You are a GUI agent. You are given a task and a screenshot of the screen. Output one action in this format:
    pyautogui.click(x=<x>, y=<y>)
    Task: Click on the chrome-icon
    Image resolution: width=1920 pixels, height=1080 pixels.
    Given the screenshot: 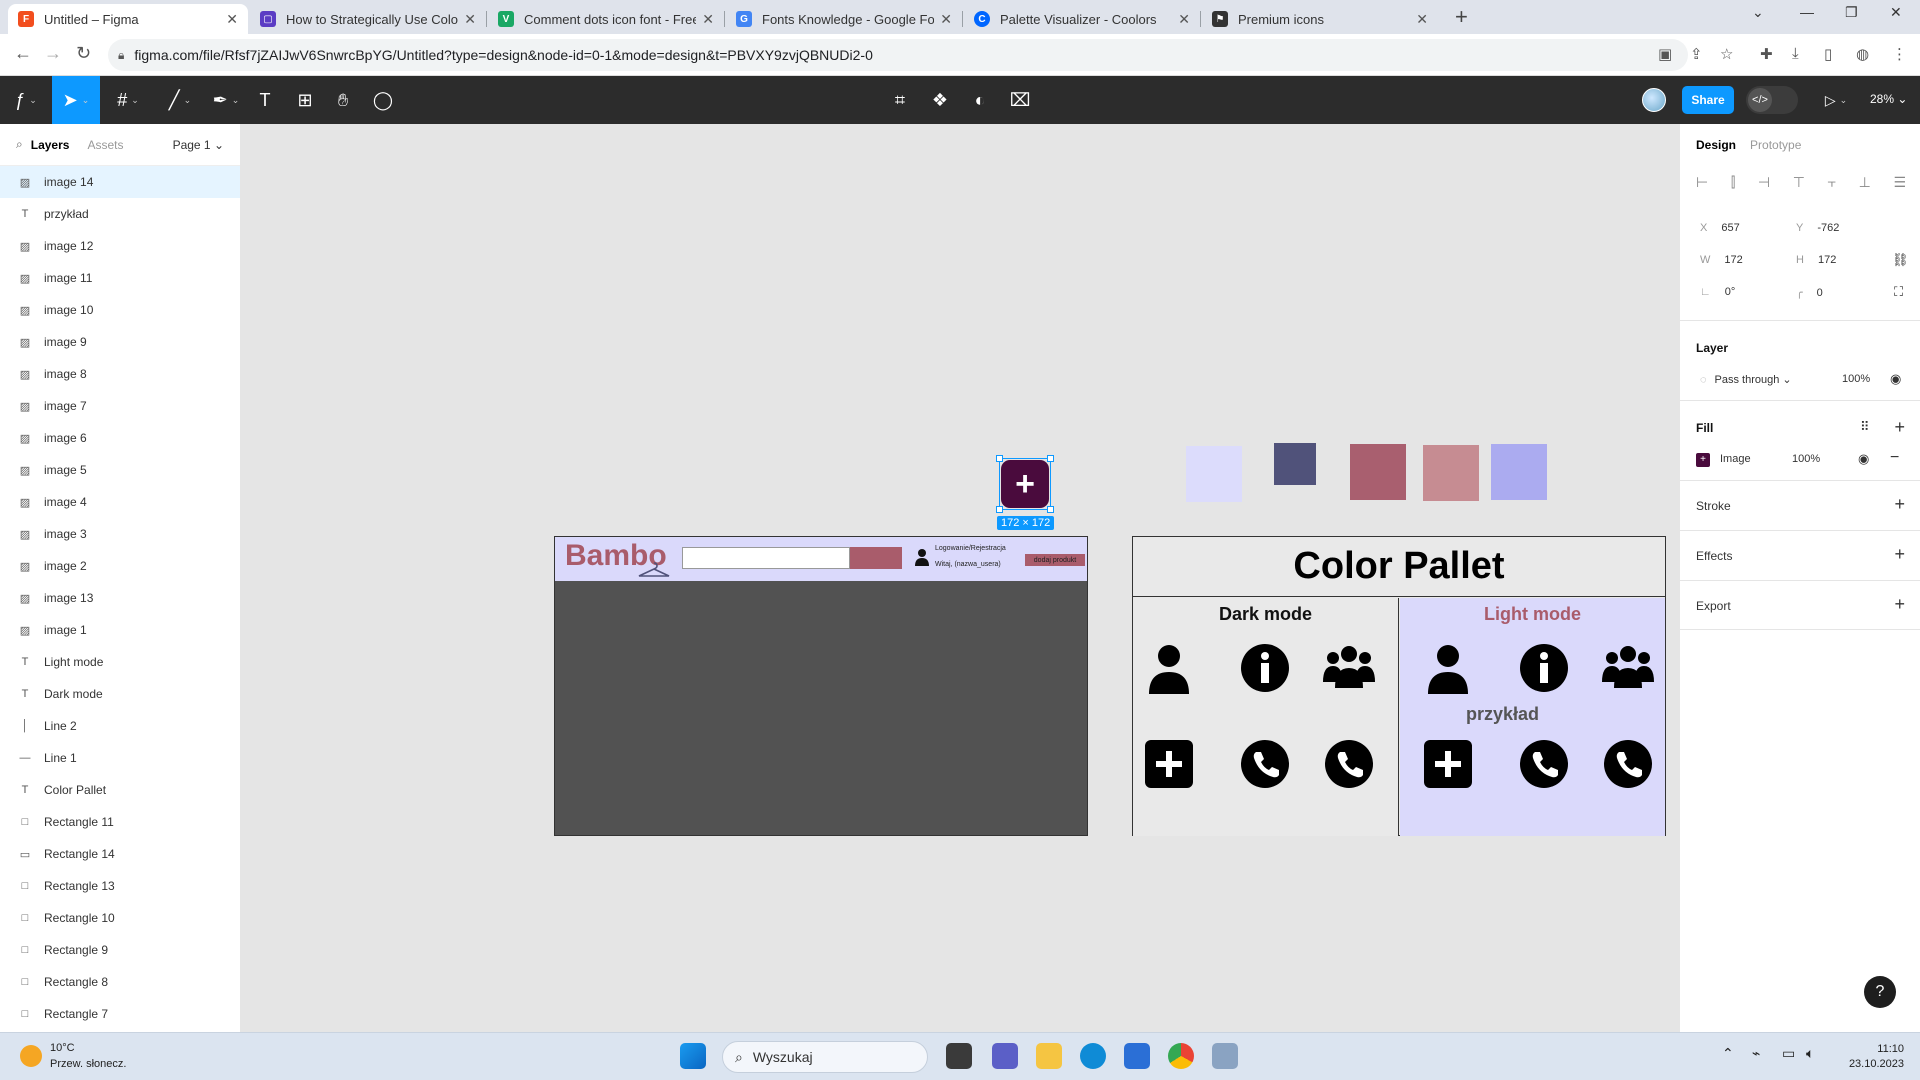 What is the action you would take?
    pyautogui.click(x=1181, y=1056)
    